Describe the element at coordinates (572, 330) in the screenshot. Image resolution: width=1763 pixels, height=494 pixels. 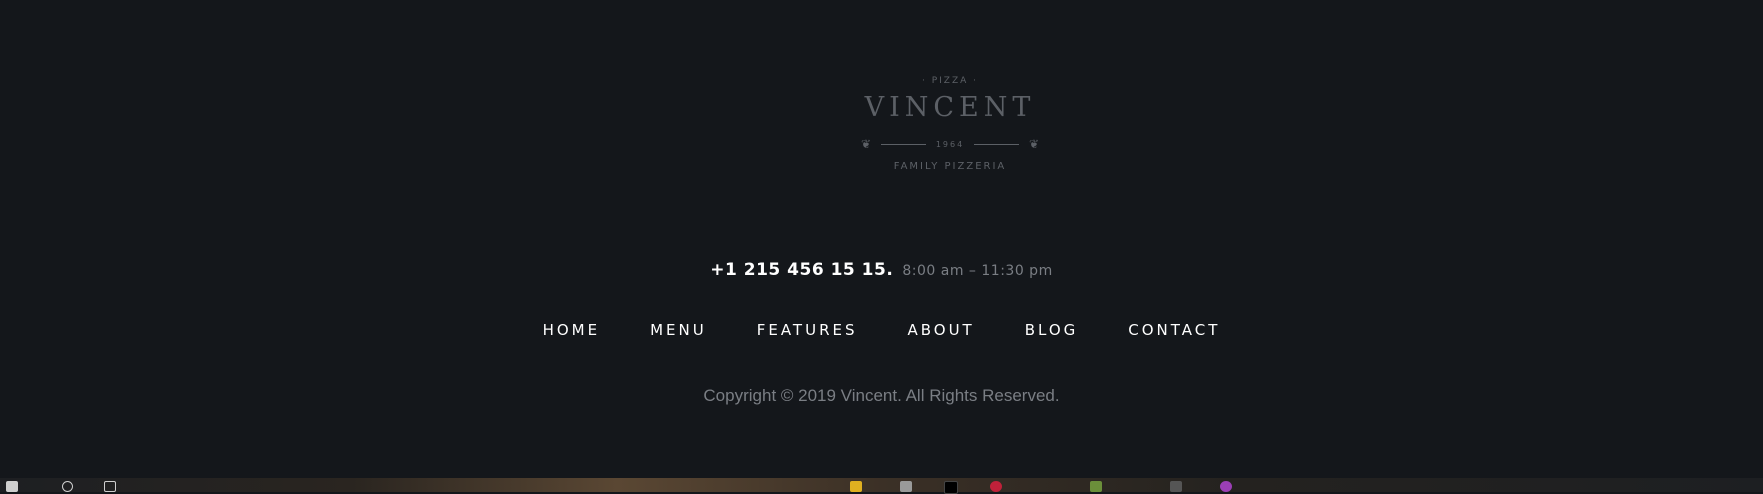
I see `nav-home: HOME` at that location.